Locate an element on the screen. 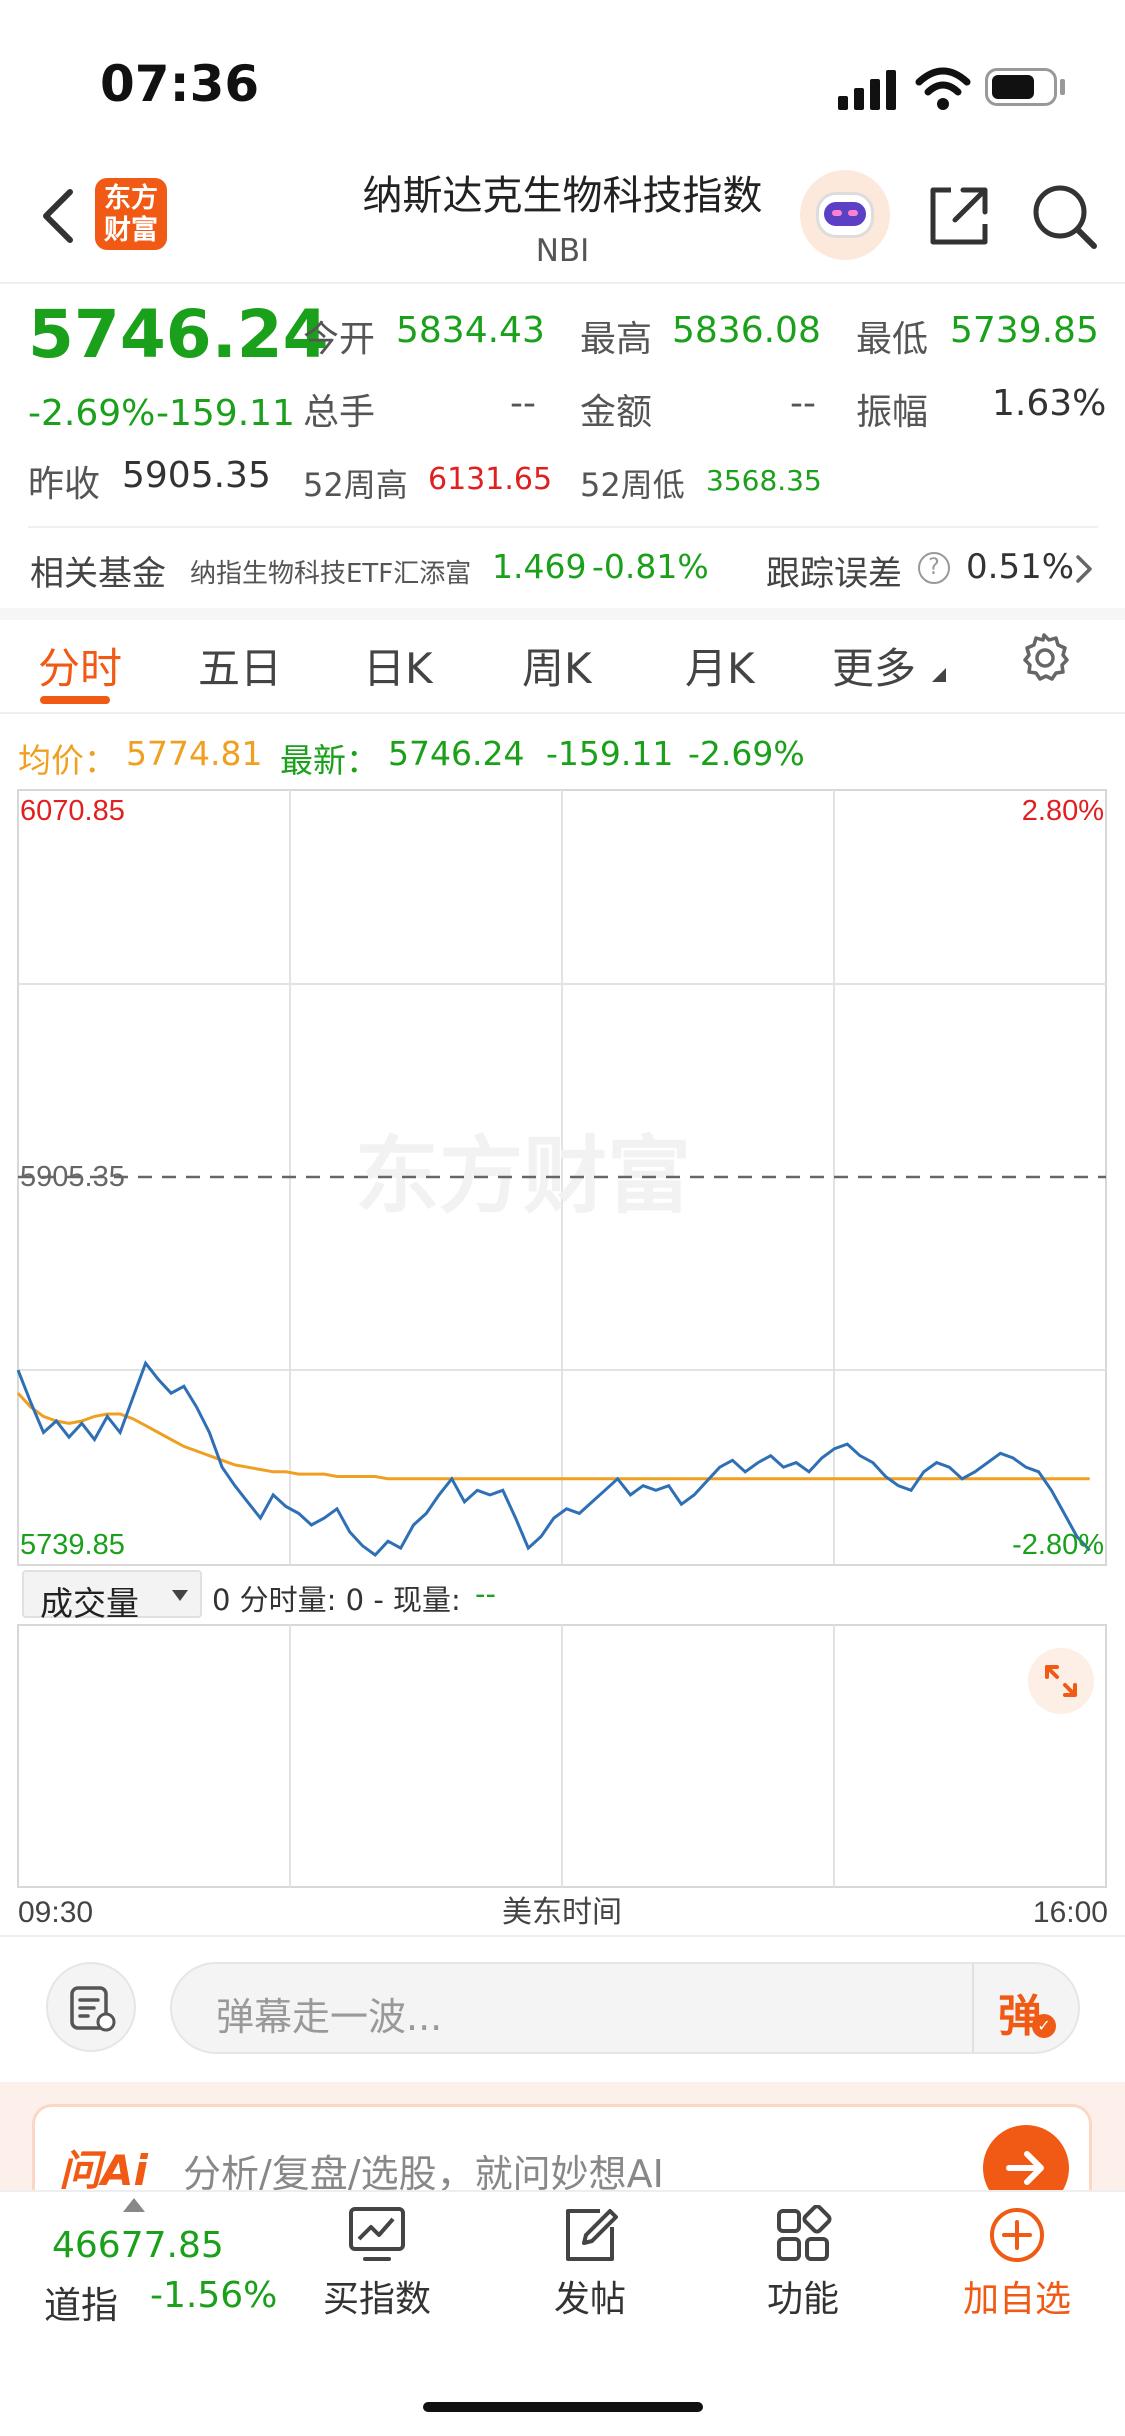 The image size is (1125, 2436). dropdown-triangle-icon is located at coordinates (939, 675).